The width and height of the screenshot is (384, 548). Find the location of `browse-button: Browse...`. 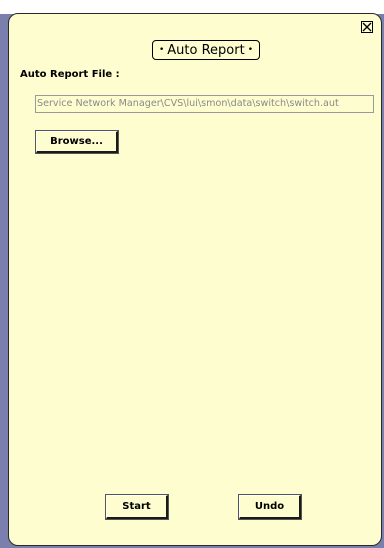

browse-button: Browse... is located at coordinates (77, 142).